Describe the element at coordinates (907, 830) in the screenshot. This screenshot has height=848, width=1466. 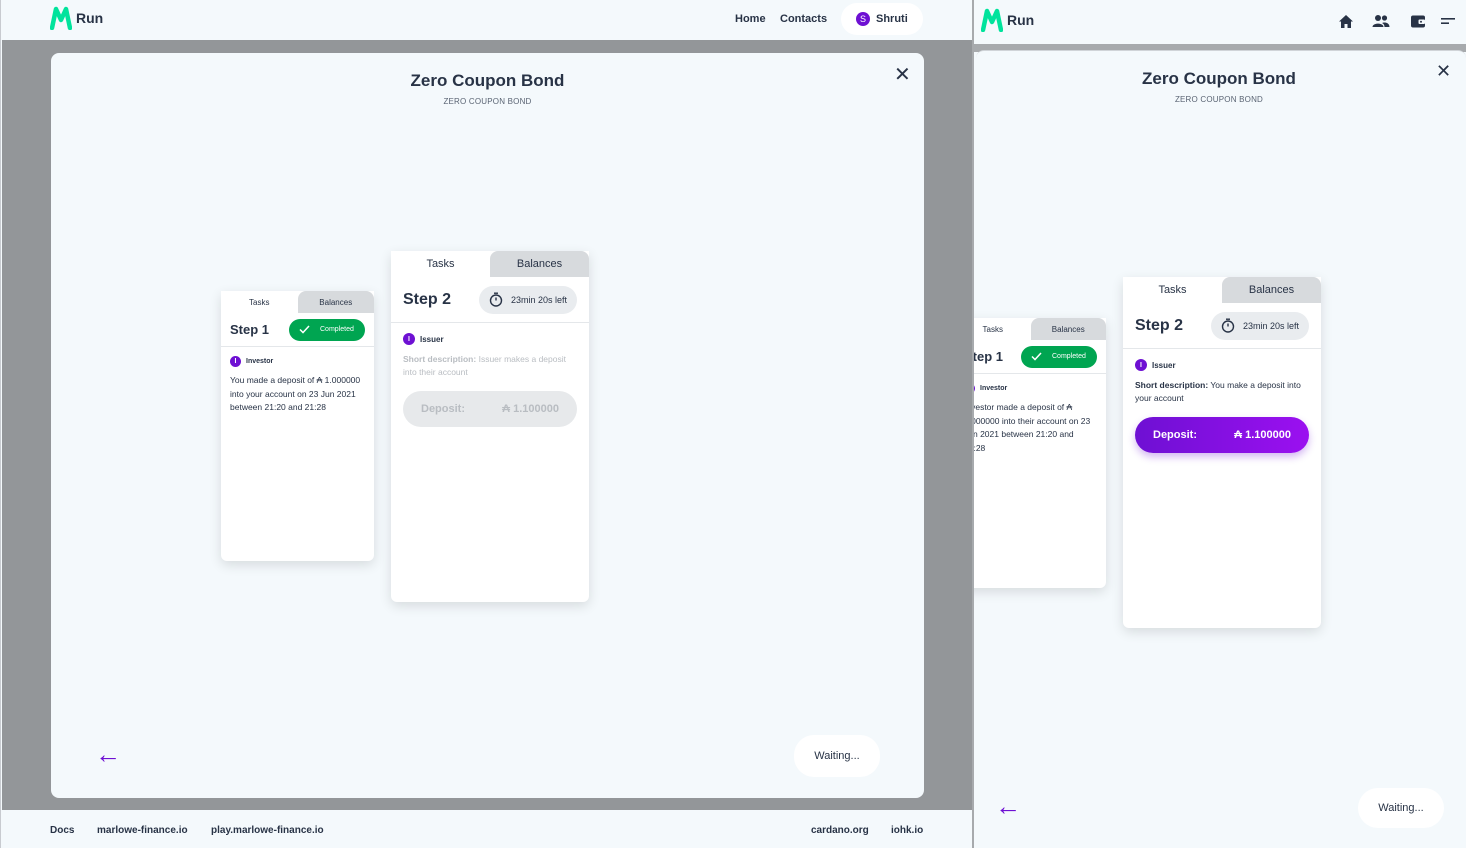
I see `footer-iohk-link: iohk.io` at that location.